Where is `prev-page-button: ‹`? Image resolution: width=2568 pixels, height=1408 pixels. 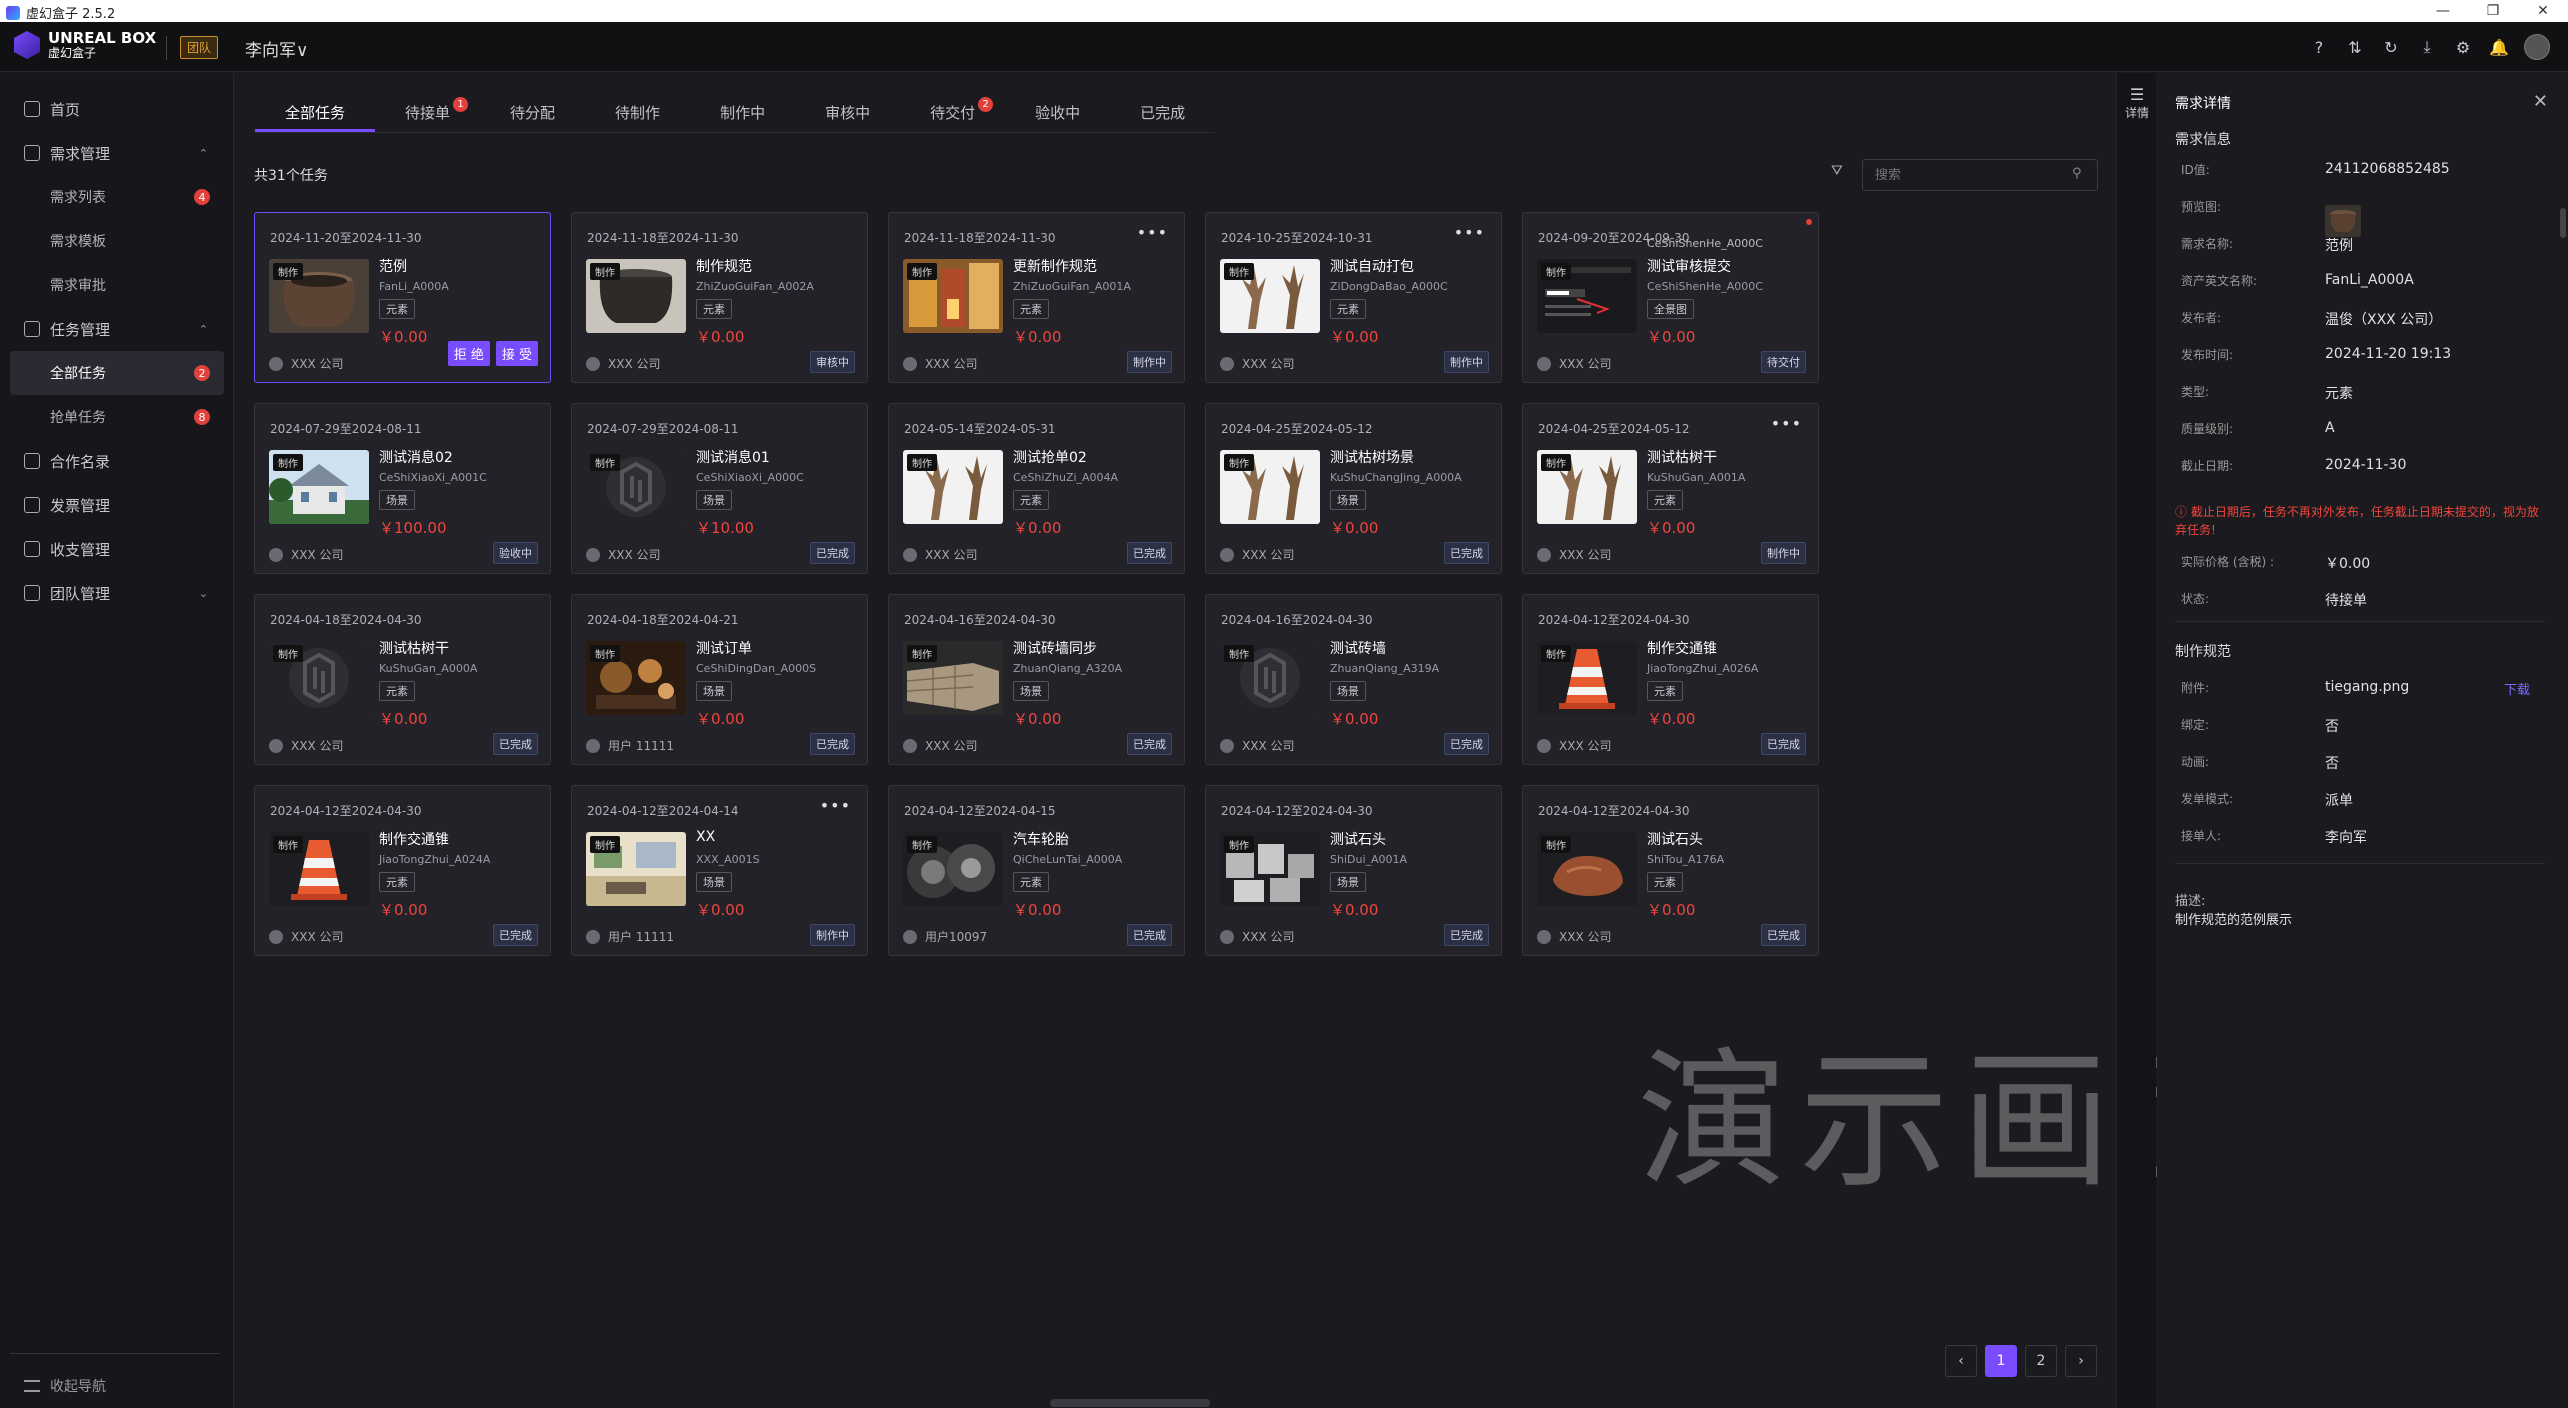 prev-page-button: ‹ is located at coordinates (1961, 1361).